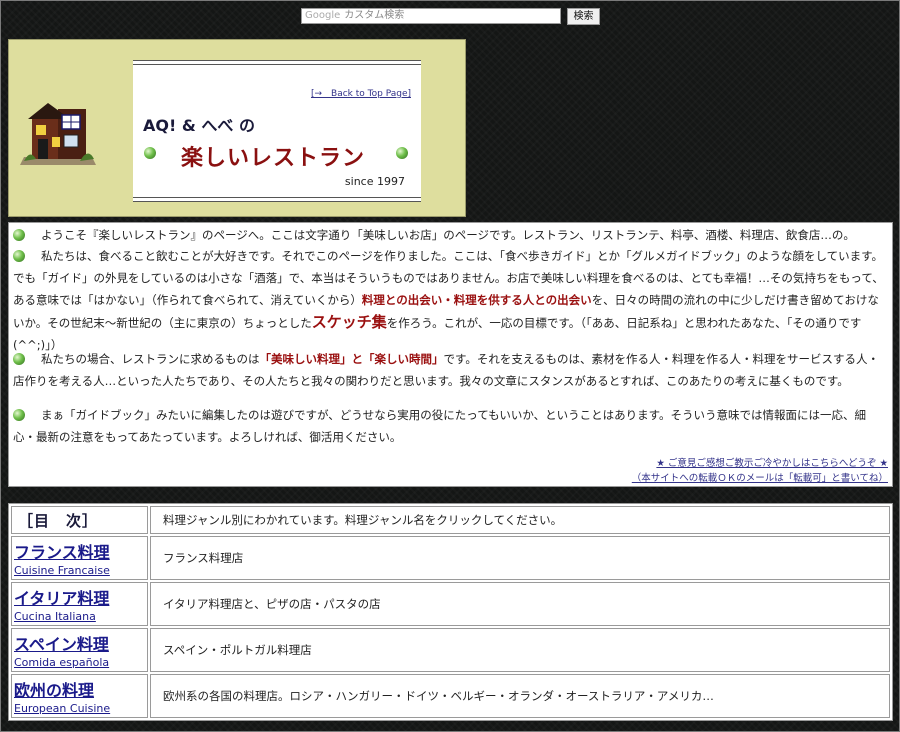 The image size is (900, 732). Describe the element at coordinates (760, 477) in the screenshot. I see `contact-note-link: （本サイトへの転載ＯＫのメールは「転載可」と書いてね）` at that location.